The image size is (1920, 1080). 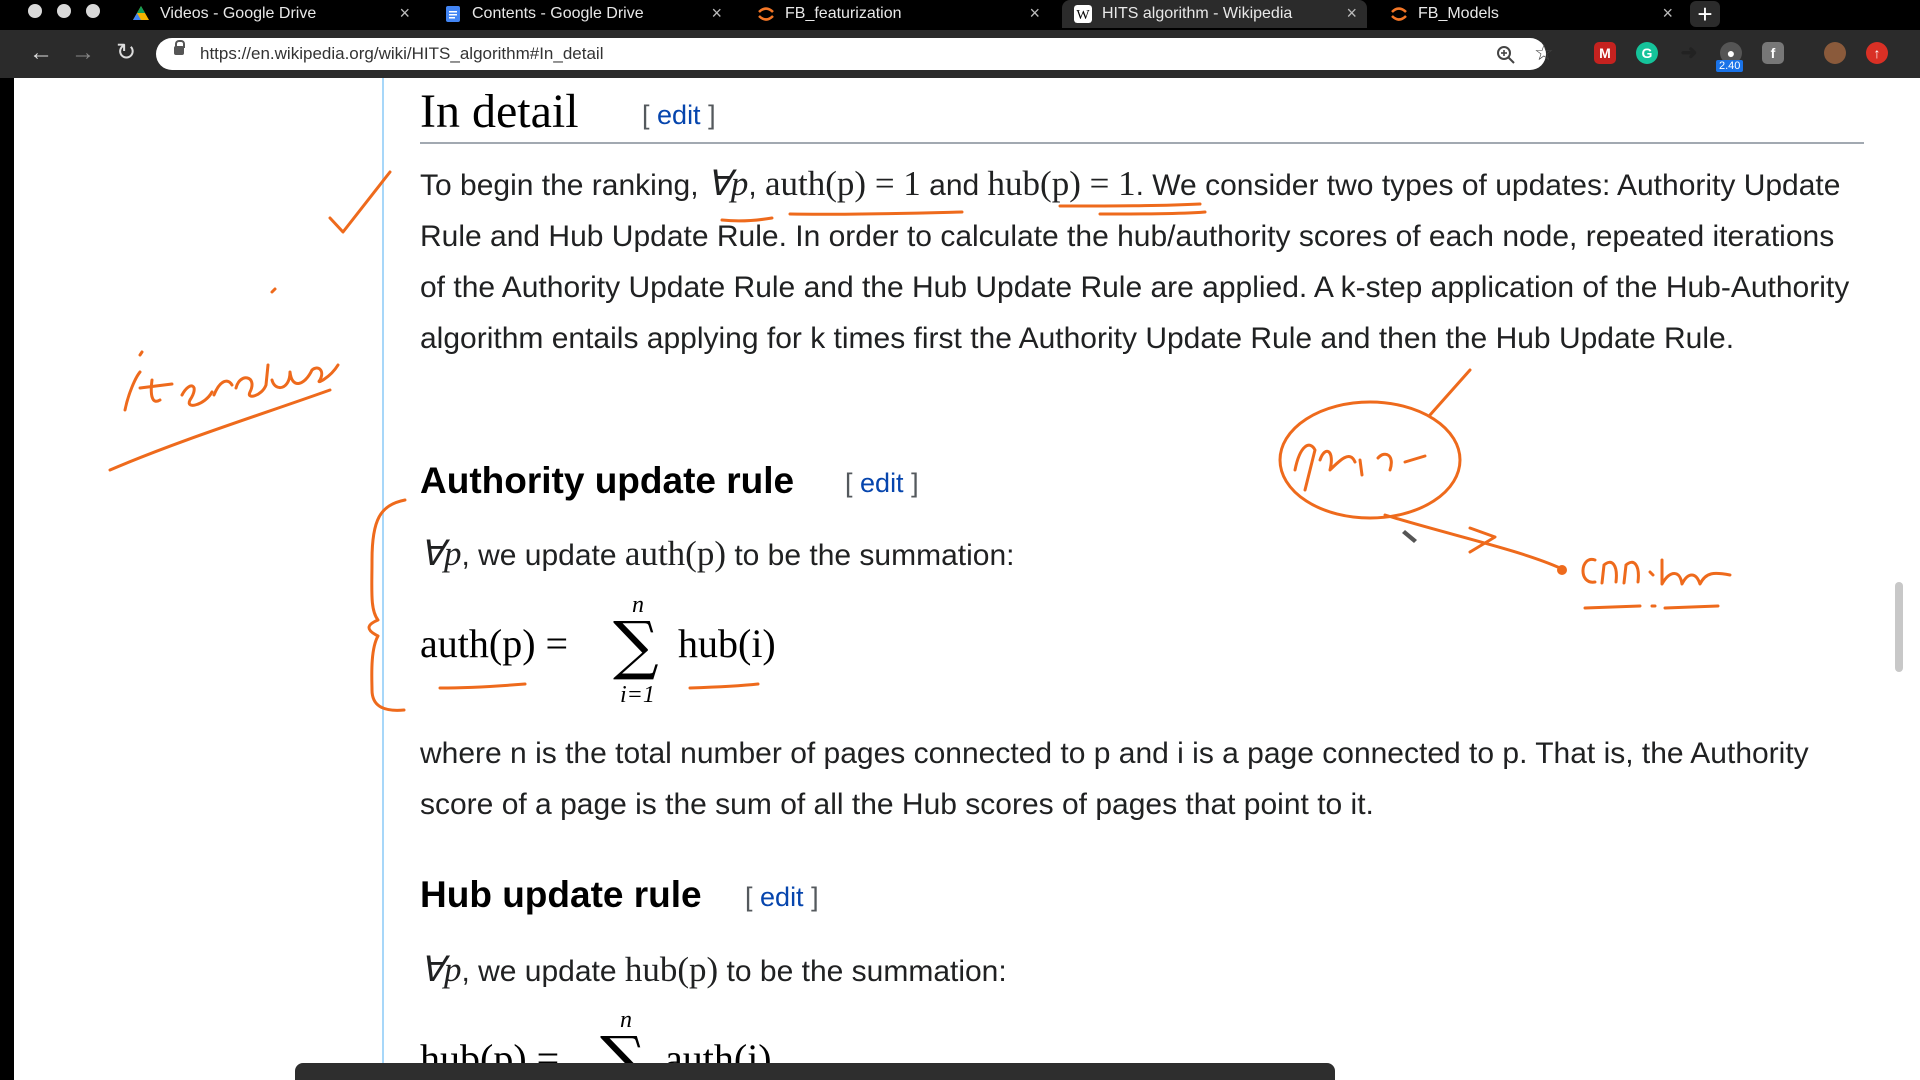 What do you see at coordinates (561, 894) in the screenshot?
I see `section-heading-hub: Hub update rule` at bounding box center [561, 894].